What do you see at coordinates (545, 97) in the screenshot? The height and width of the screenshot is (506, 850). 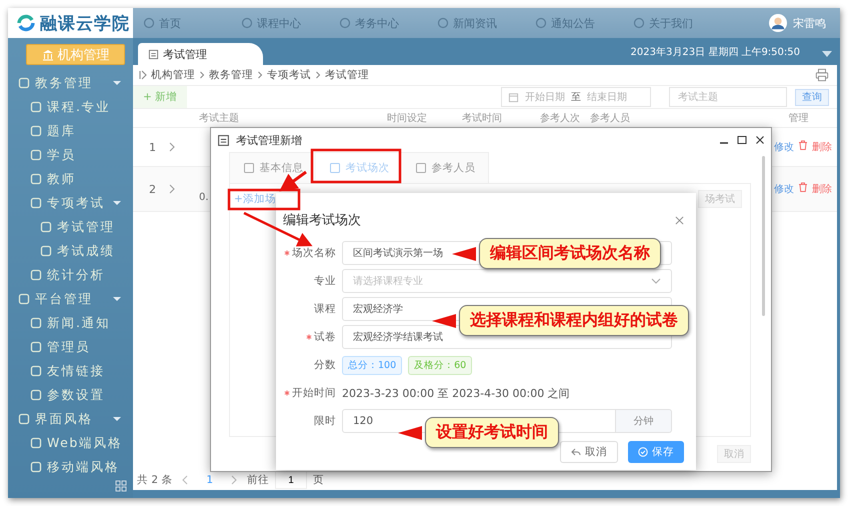 I see `start-date-placeholder: 开始日期` at bounding box center [545, 97].